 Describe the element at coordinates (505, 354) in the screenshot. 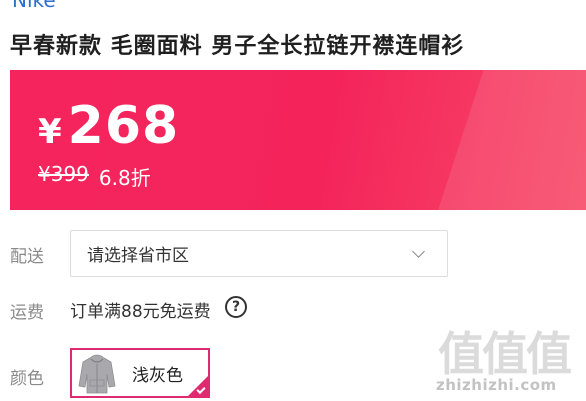

I see `watermark-glyphs: 值值值` at that location.